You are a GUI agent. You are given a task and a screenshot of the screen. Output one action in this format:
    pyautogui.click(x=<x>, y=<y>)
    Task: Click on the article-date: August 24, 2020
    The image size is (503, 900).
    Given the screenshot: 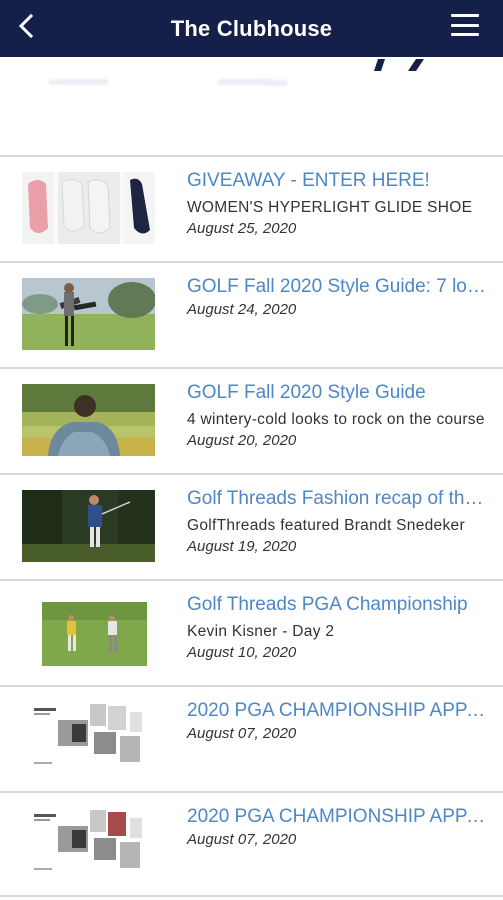 What is the action you would take?
    pyautogui.click(x=242, y=309)
    